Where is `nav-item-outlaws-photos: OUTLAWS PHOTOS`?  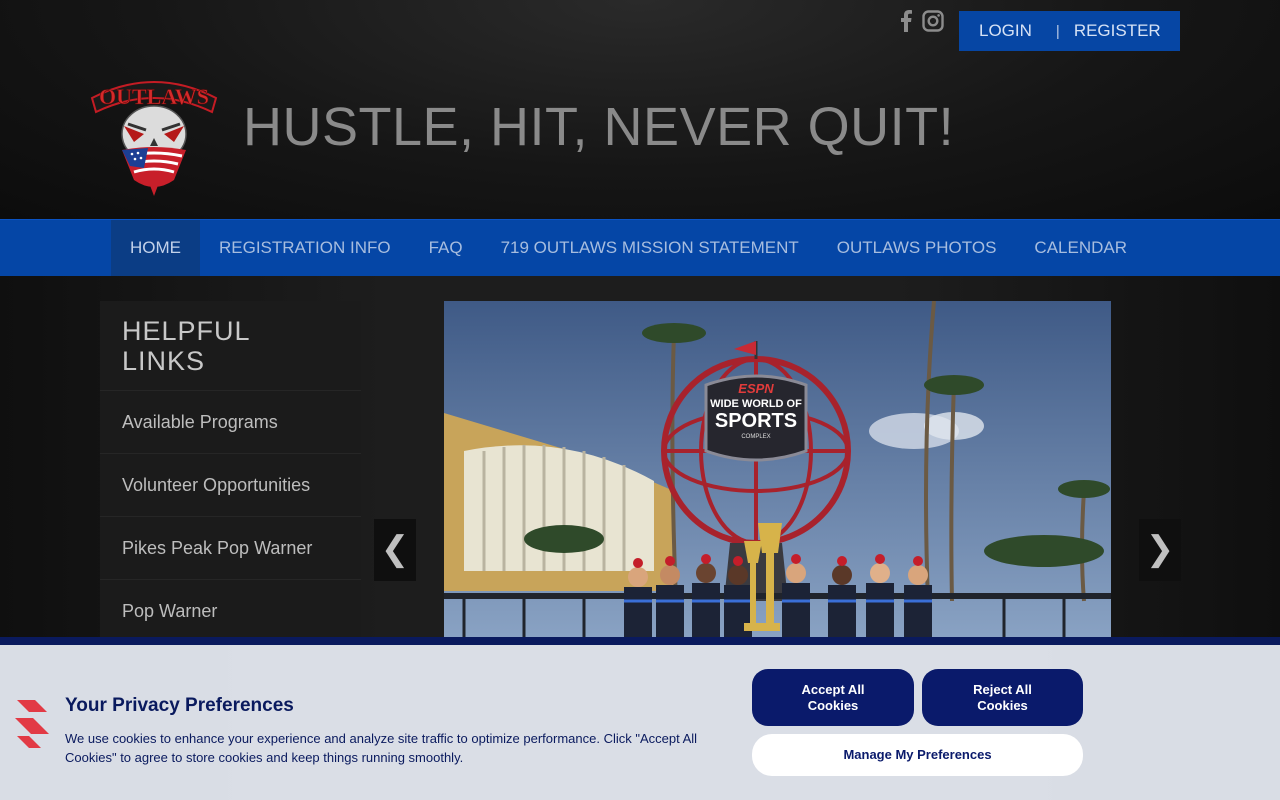 nav-item-outlaws-photos: OUTLAWS PHOTOS is located at coordinates (917, 248).